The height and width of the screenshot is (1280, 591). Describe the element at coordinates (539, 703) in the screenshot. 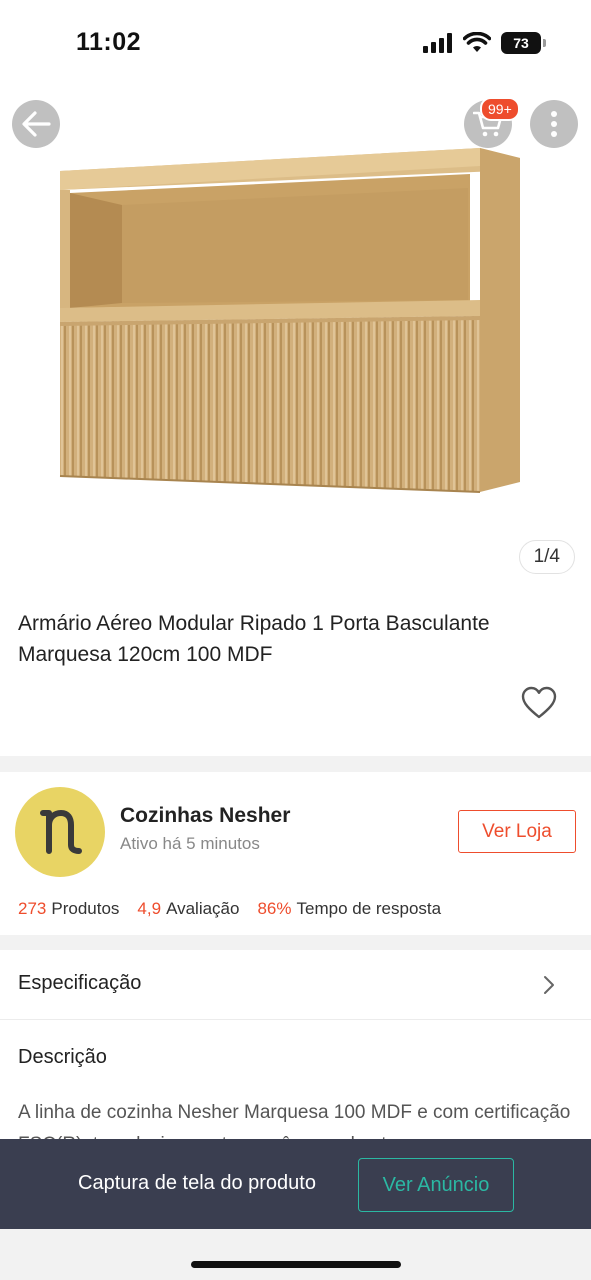

I see `heart-outline-icon` at that location.